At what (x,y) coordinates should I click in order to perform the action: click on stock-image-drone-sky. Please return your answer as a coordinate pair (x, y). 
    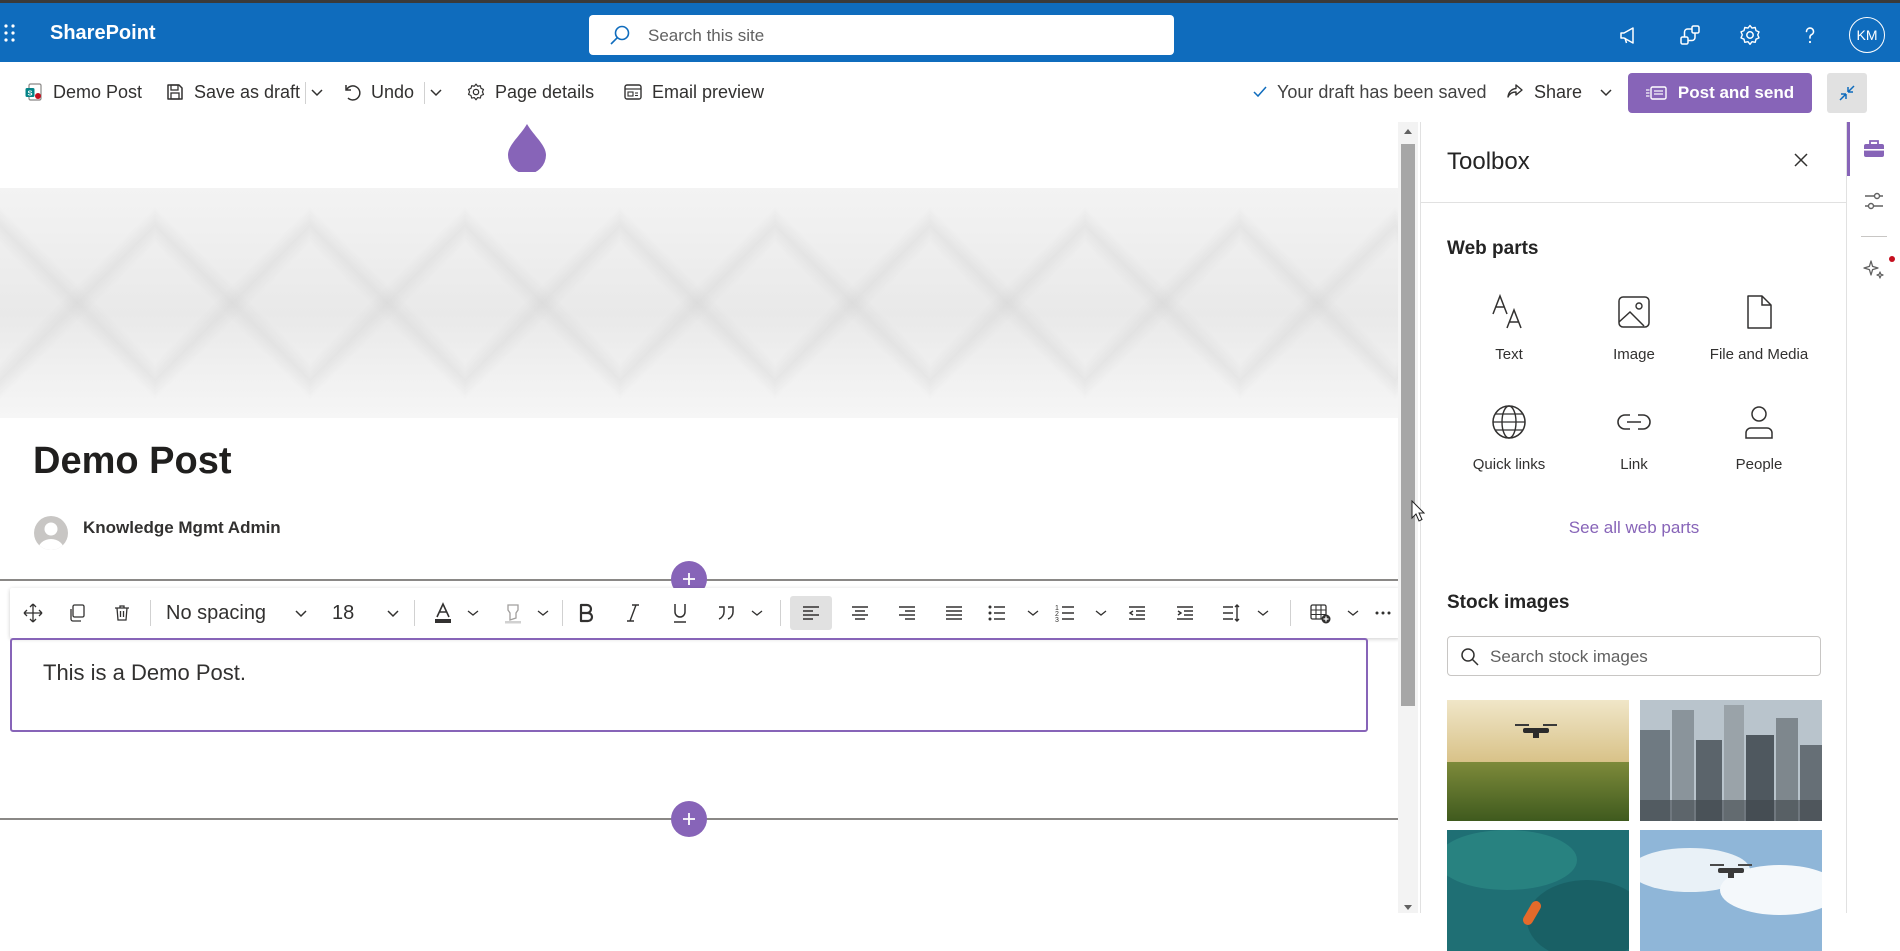
    Looking at the image, I should click on (1731, 890).